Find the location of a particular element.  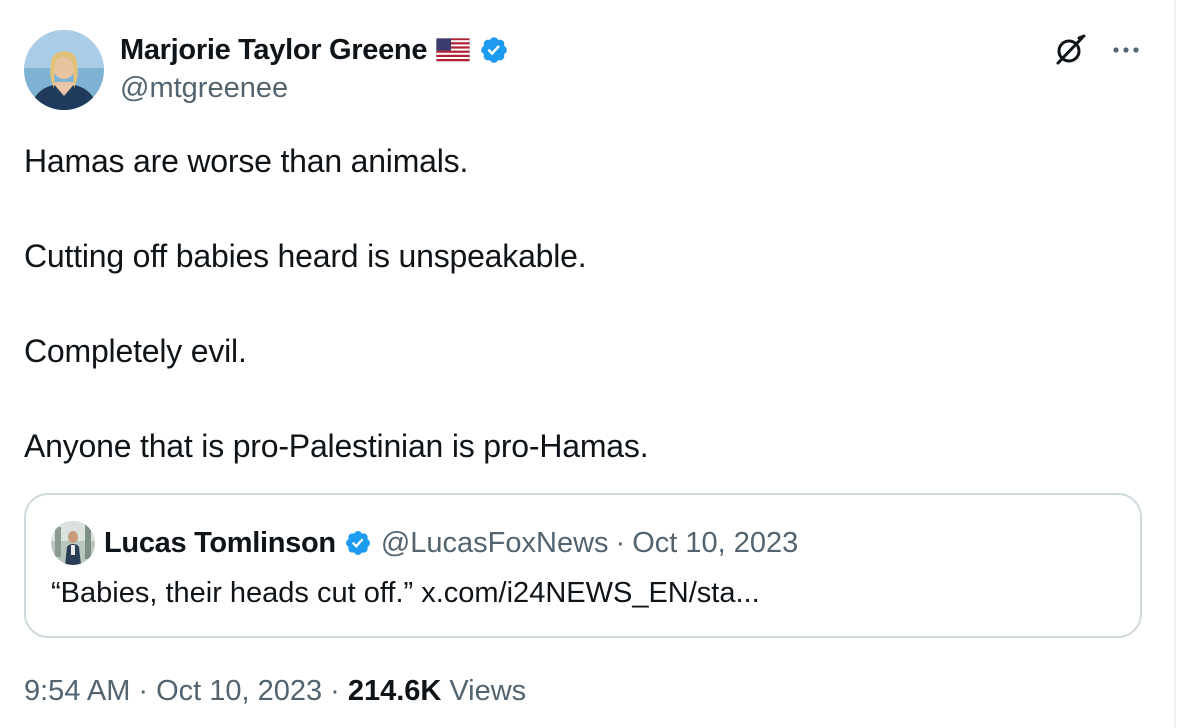

tweet-paragraph: Completely evil. is located at coordinates (135, 351).